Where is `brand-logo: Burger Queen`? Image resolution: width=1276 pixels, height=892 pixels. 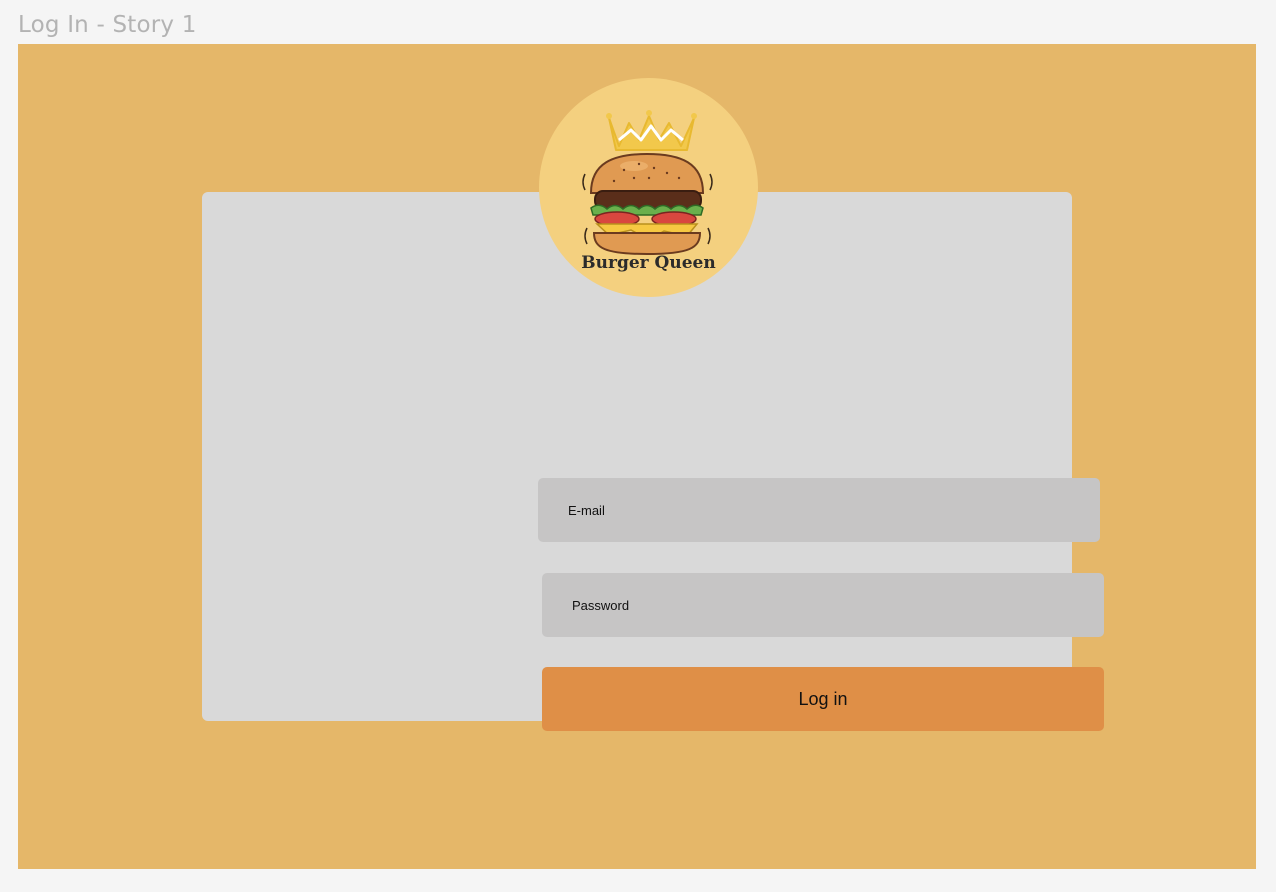 brand-logo: Burger Queen is located at coordinates (648, 187).